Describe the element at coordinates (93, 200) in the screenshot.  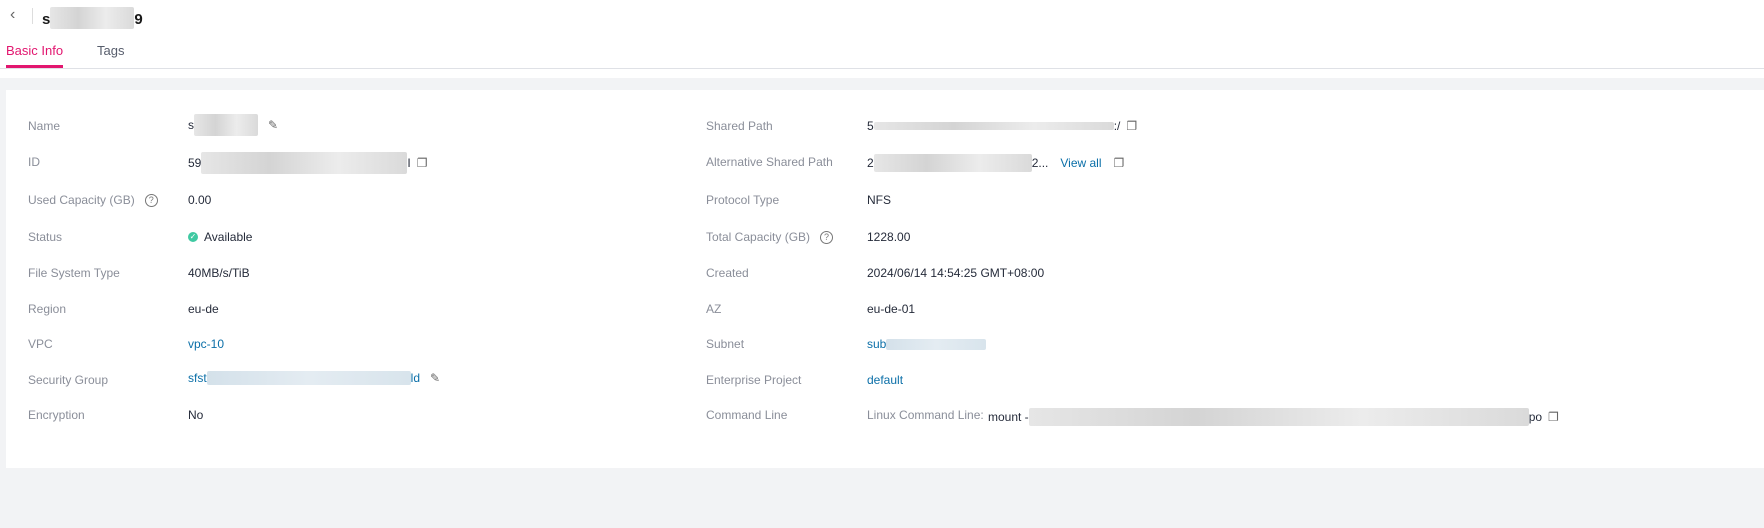
I see `used-capacity-label: Used Capacity (GB)?` at that location.